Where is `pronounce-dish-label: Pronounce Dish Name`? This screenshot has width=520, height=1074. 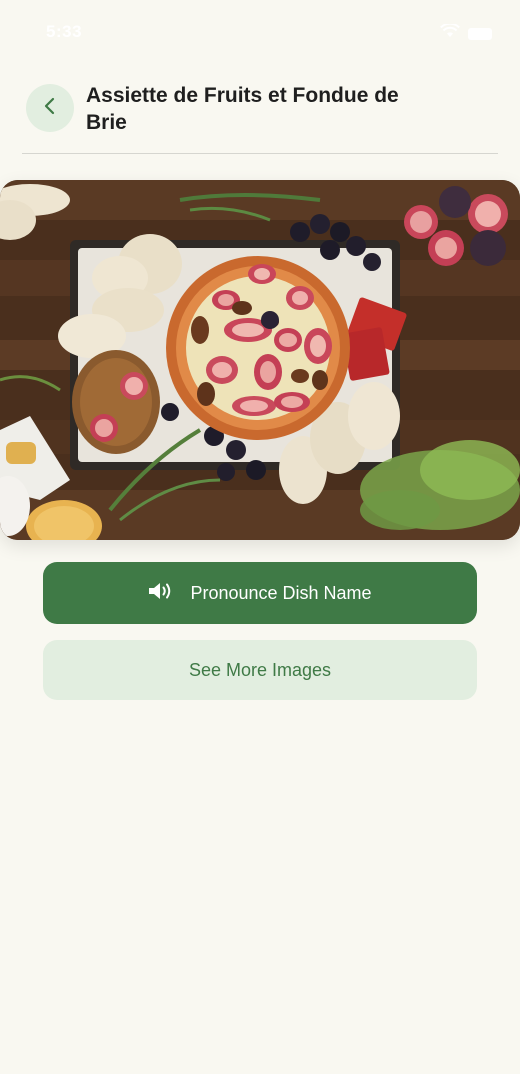
pronounce-dish-label: Pronounce Dish Name is located at coordinates (281, 592).